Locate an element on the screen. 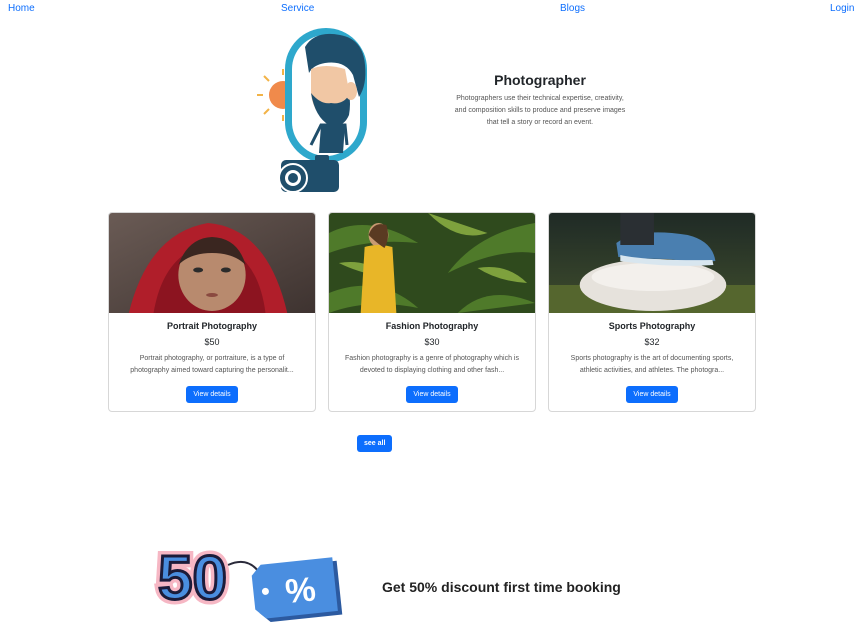  photographer-illustration is located at coordinates (315, 111).